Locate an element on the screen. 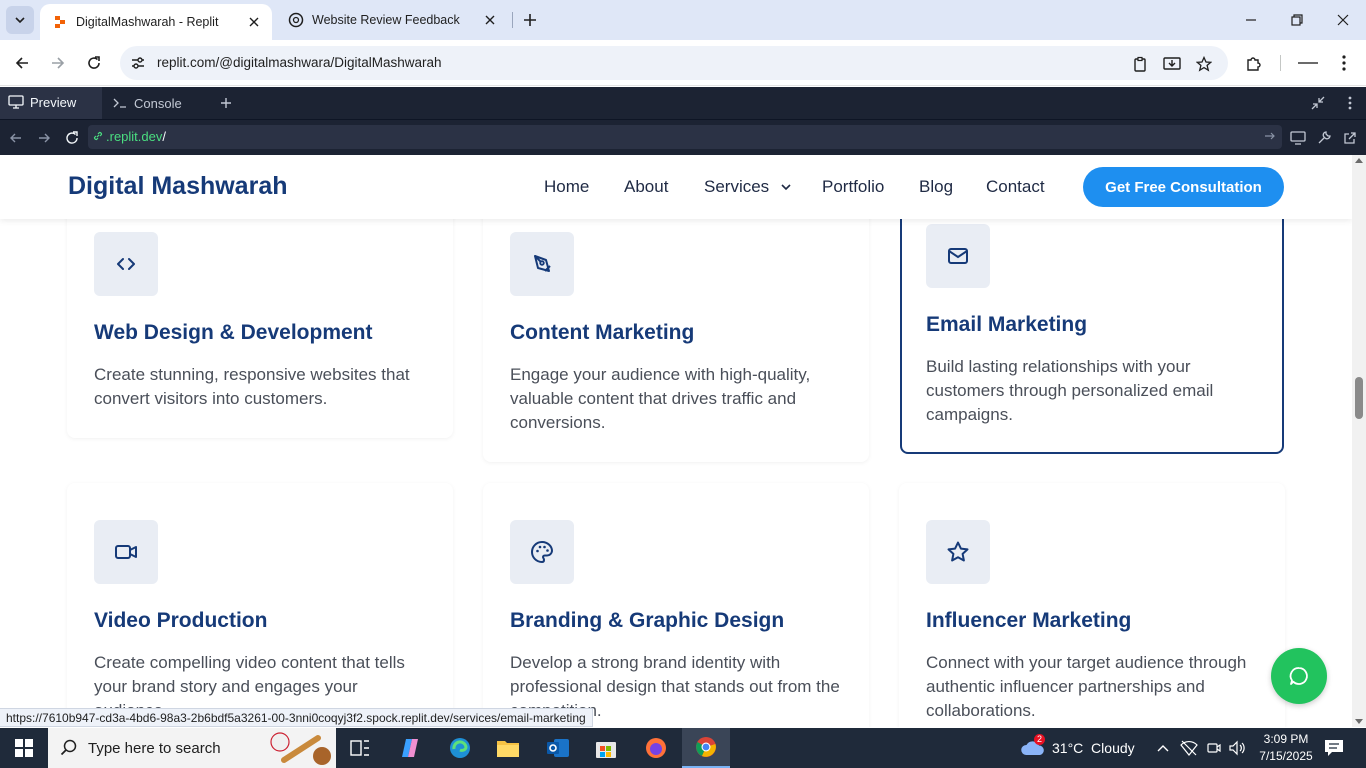 This screenshot has height=768, width=1366. webview-forward-icon is located at coordinates (44, 138).